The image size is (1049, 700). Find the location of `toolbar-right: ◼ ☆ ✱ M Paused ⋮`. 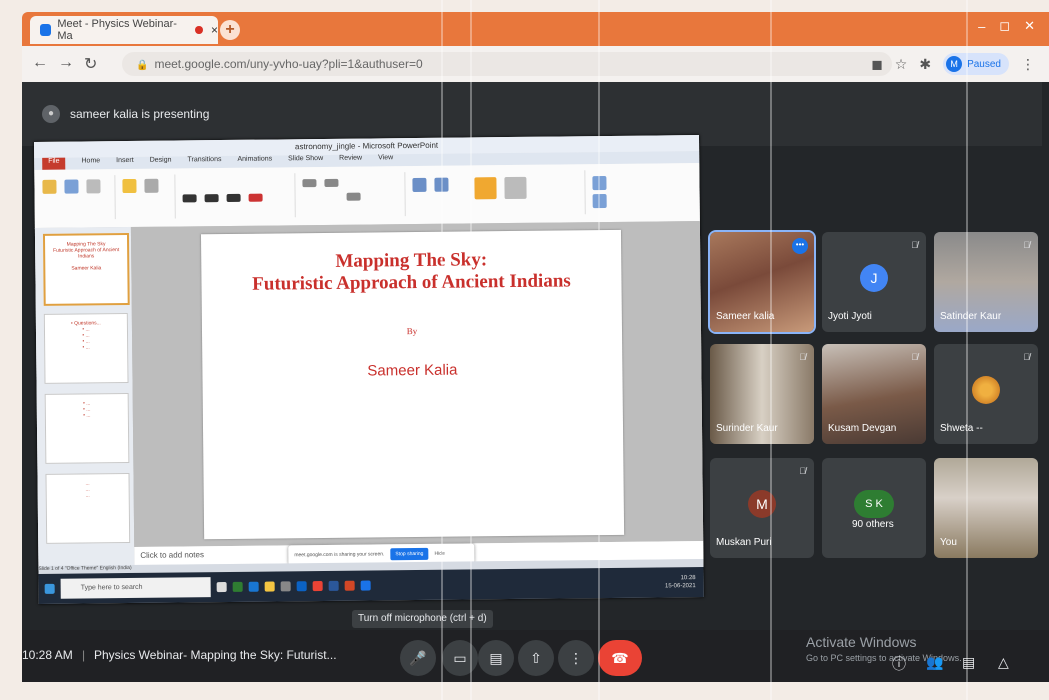

toolbar-right: ◼ ☆ ✱ M Paused ⋮ is located at coordinates (953, 64).